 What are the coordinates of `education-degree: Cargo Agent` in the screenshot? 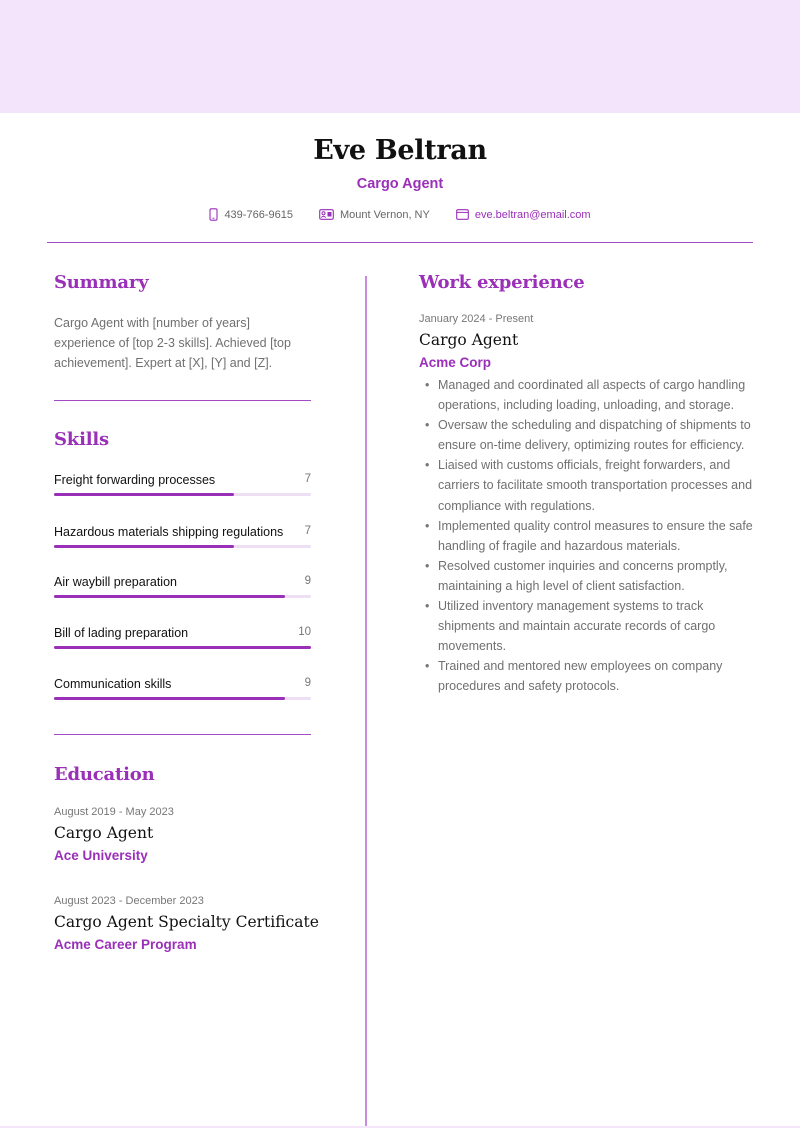 It's located at (104, 833).